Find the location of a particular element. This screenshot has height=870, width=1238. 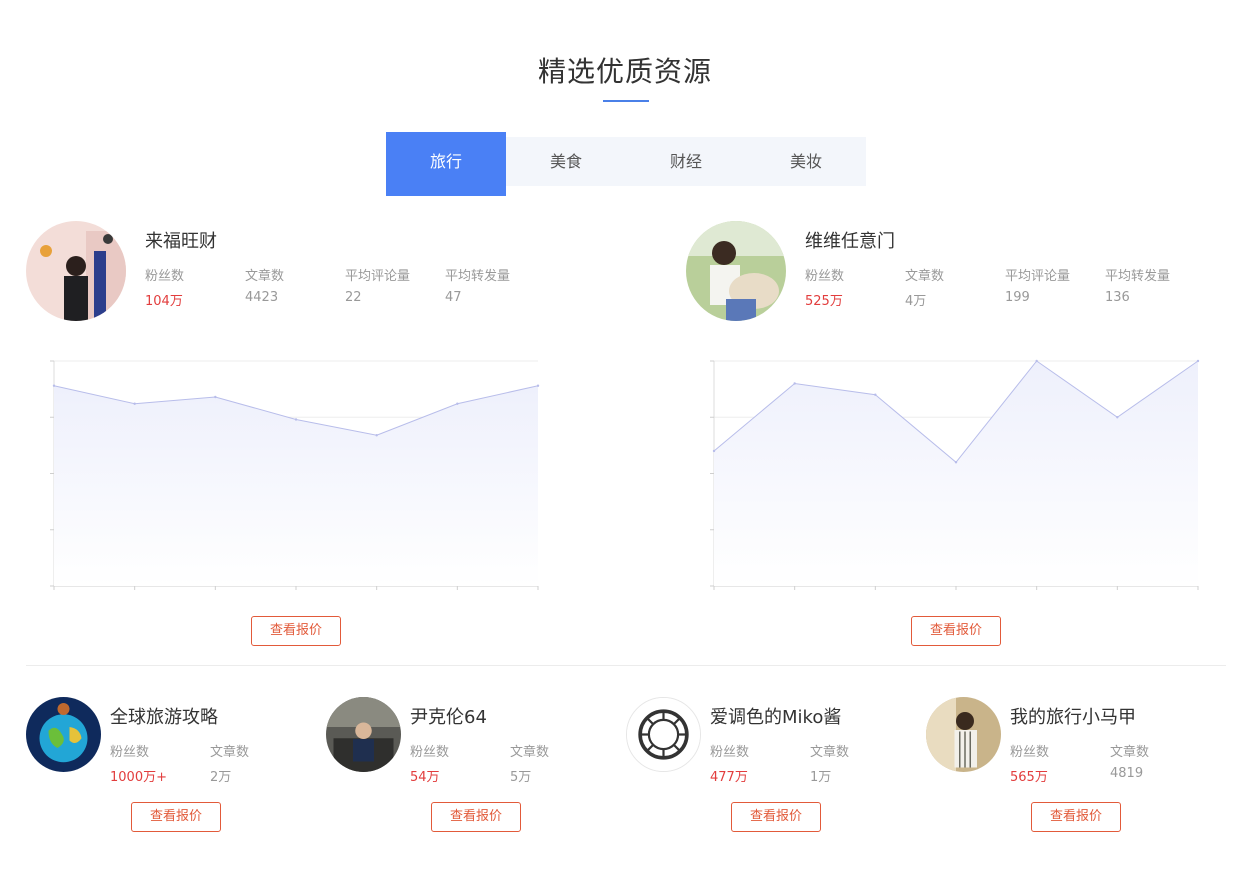

fans-value: 1000万+ is located at coordinates (138, 777).